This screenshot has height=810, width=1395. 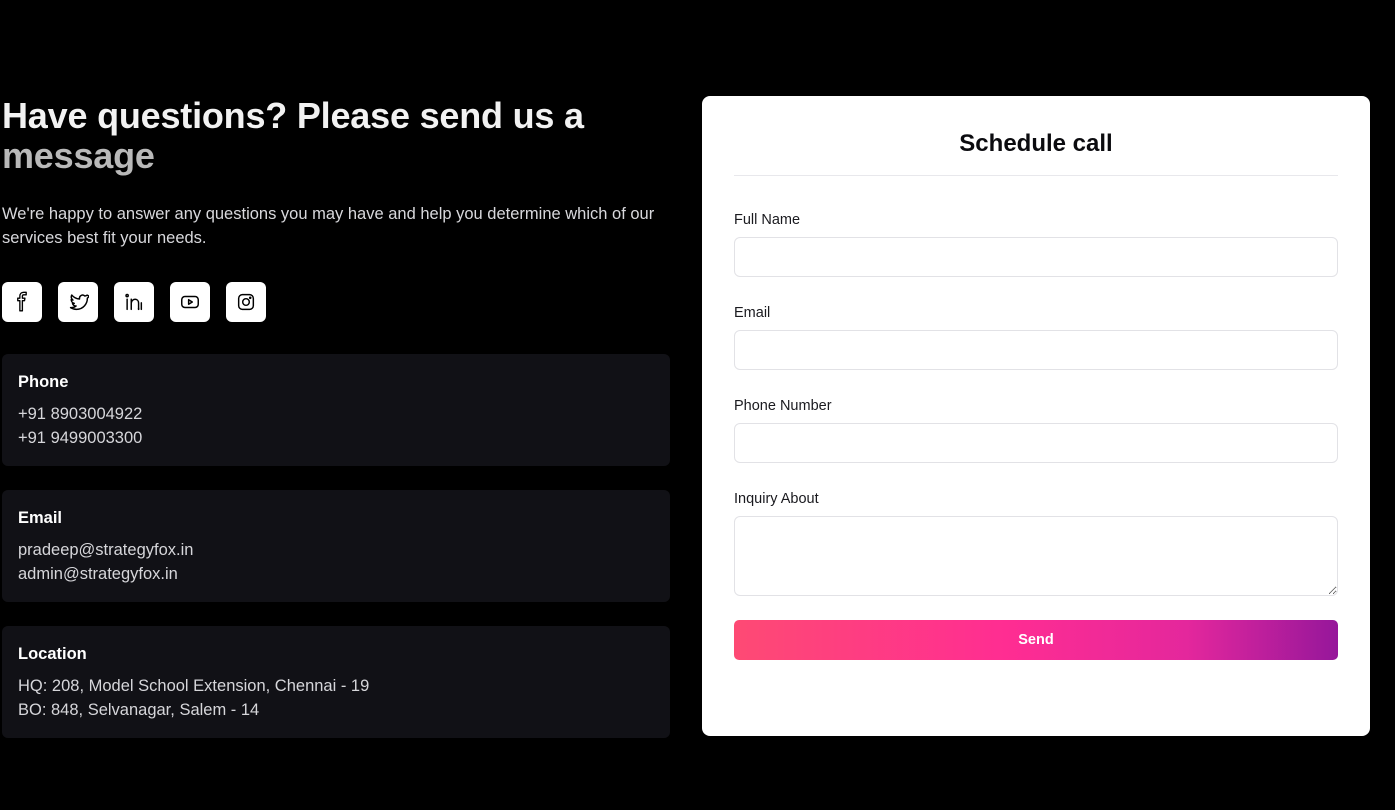 I want to click on page-headline: Have questions? Please send us a message, so click(x=336, y=136).